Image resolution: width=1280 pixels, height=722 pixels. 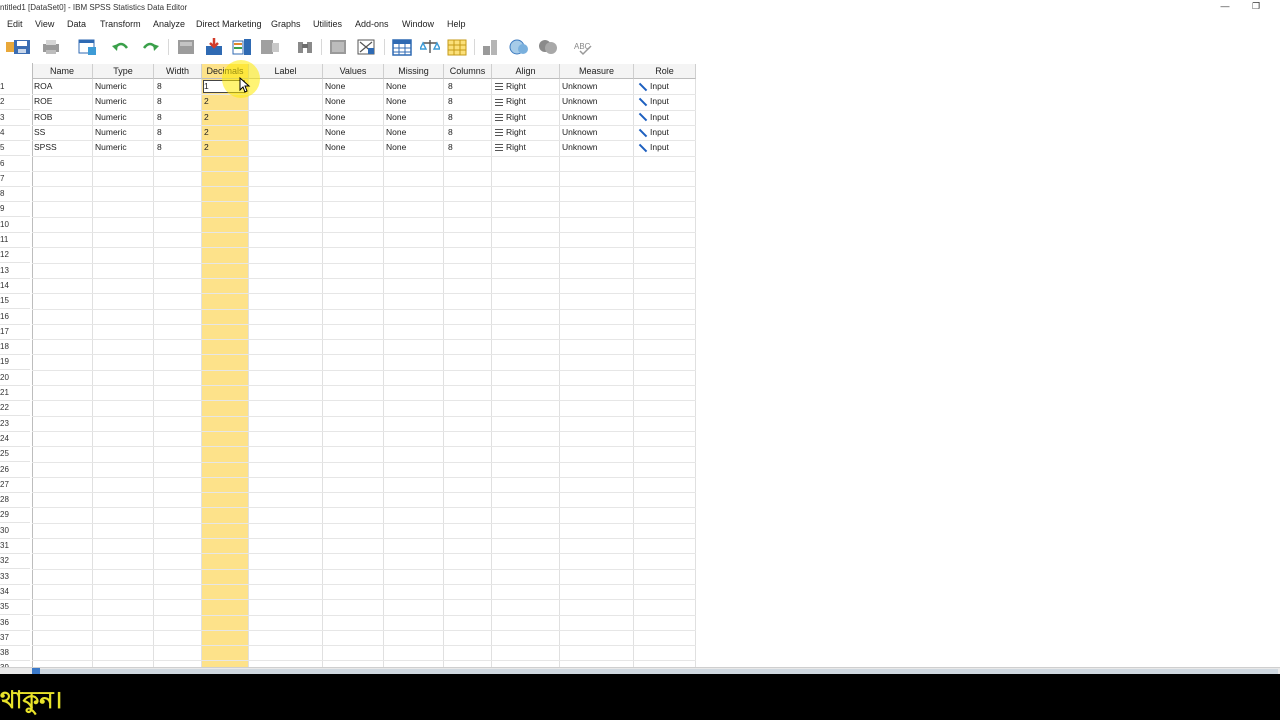 What do you see at coordinates (15, 408) in the screenshot?
I see `row-number: 22` at bounding box center [15, 408].